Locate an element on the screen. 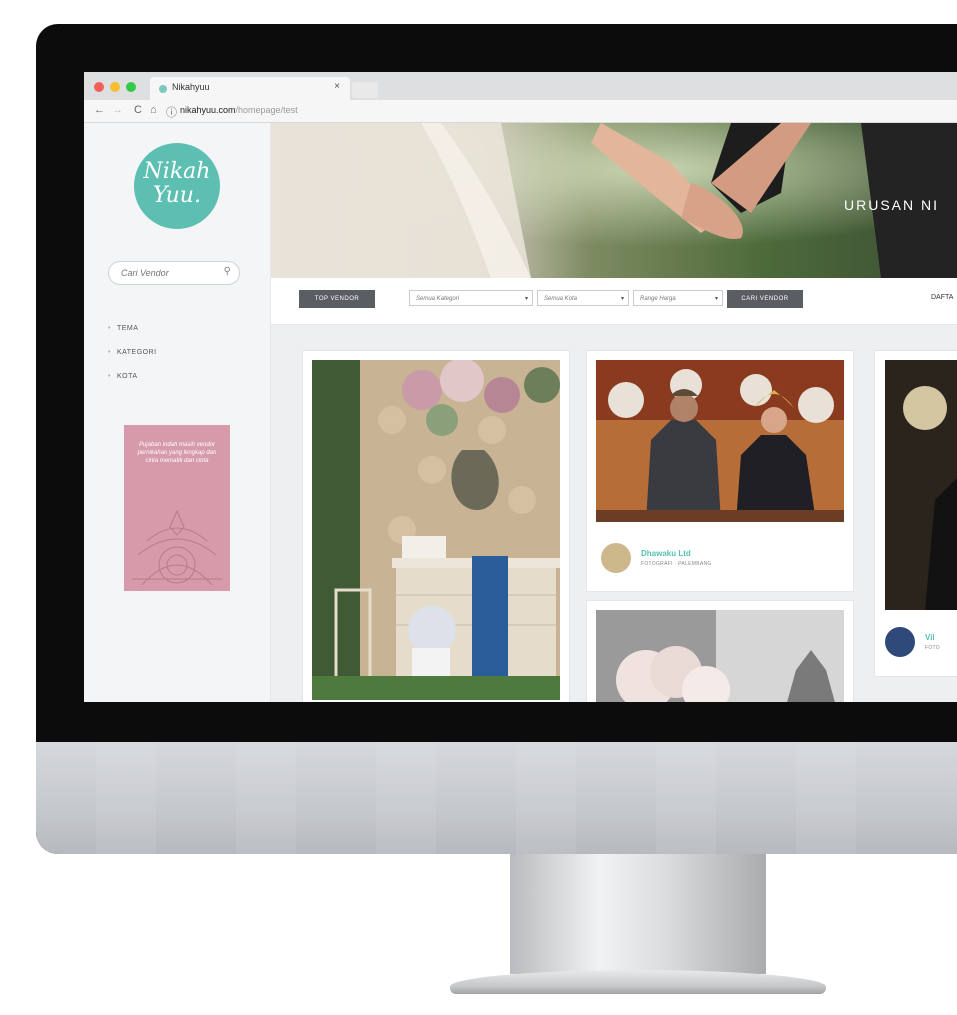 The height and width of the screenshot is (1015, 957). hero-headline: URUSAN NI is located at coordinates (892, 205).